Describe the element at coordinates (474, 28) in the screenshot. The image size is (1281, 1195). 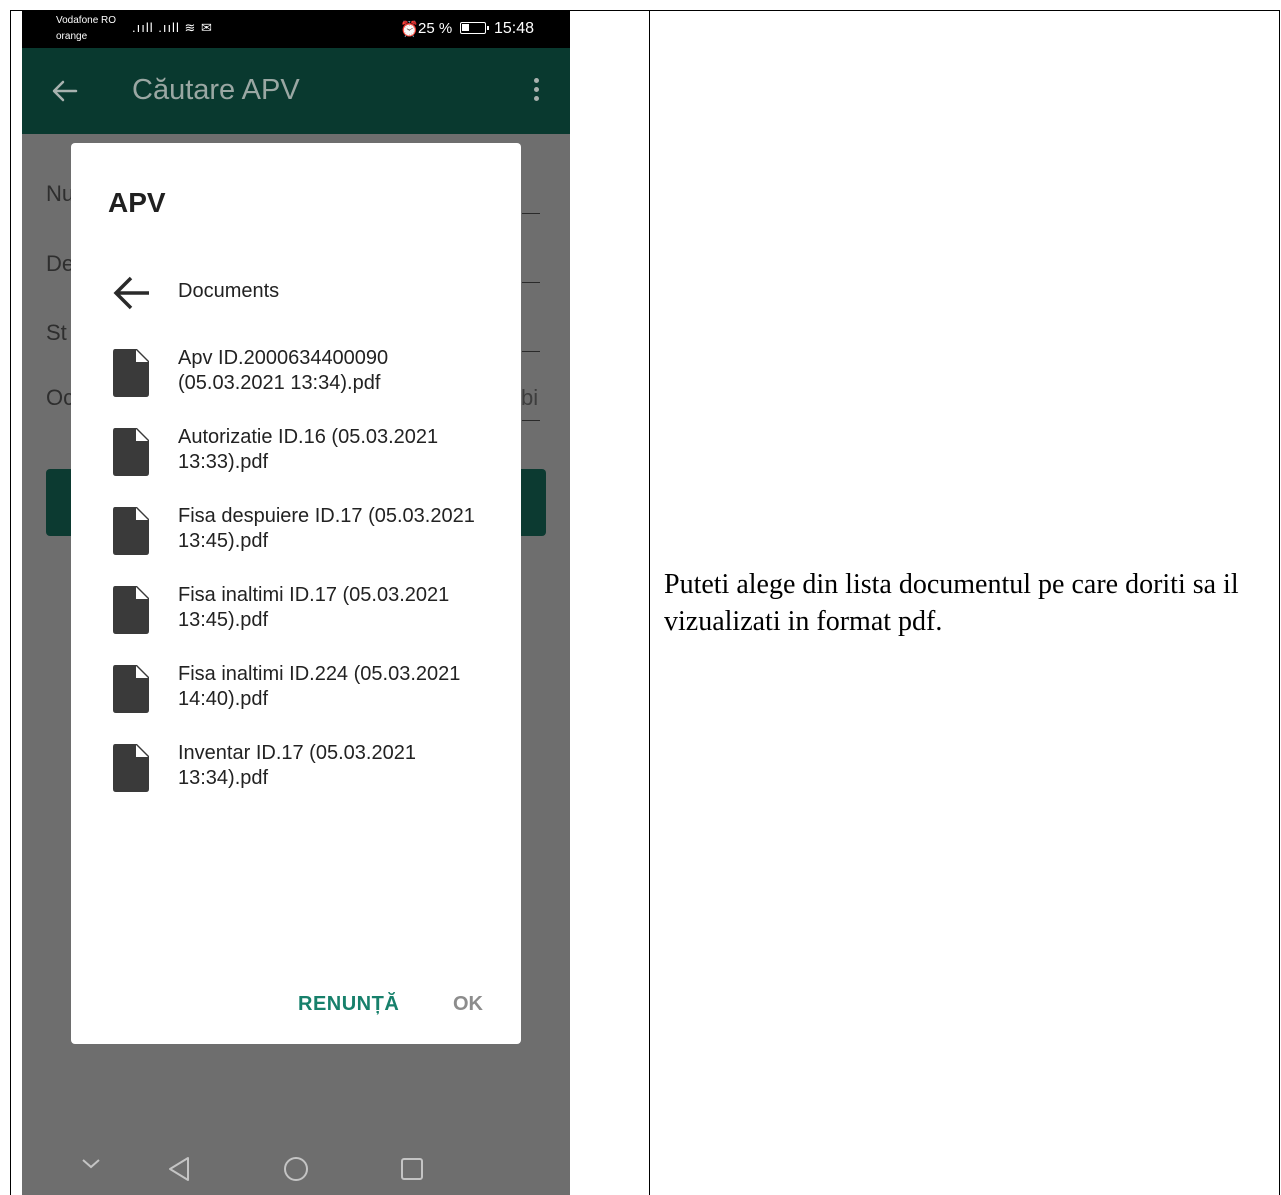
I see `battery-icon` at that location.